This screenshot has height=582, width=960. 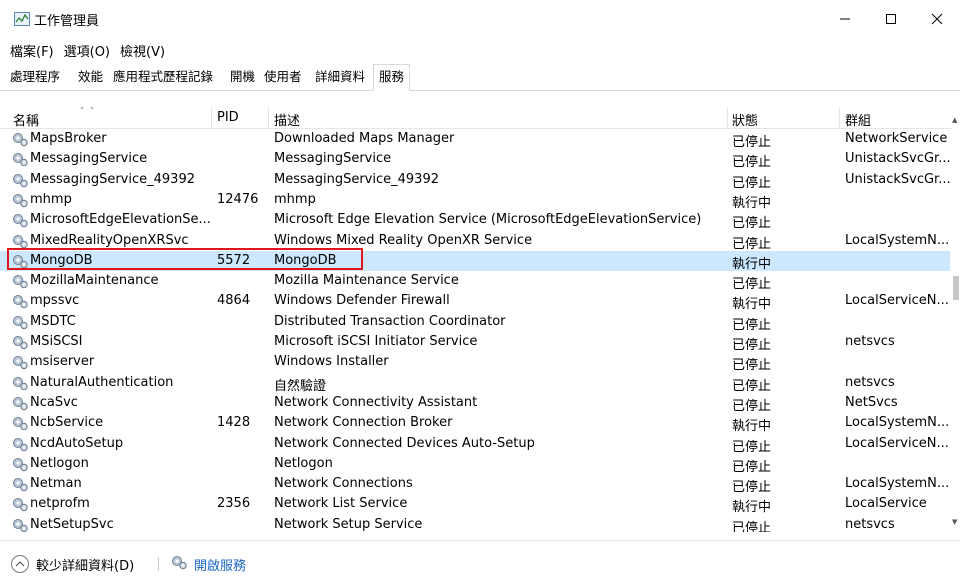 What do you see at coordinates (300, 386) in the screenshot?
I see `service-description: 自然驗證` at bounding box center [300, 386].